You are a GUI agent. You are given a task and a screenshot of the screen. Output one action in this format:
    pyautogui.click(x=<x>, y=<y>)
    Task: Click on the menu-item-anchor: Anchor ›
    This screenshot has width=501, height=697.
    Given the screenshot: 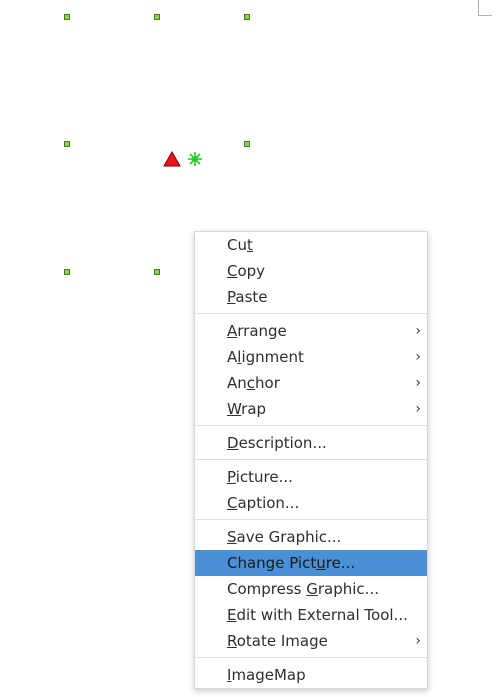 What is the action you would take?
    pyautogui.click(x=311, y=383)
    